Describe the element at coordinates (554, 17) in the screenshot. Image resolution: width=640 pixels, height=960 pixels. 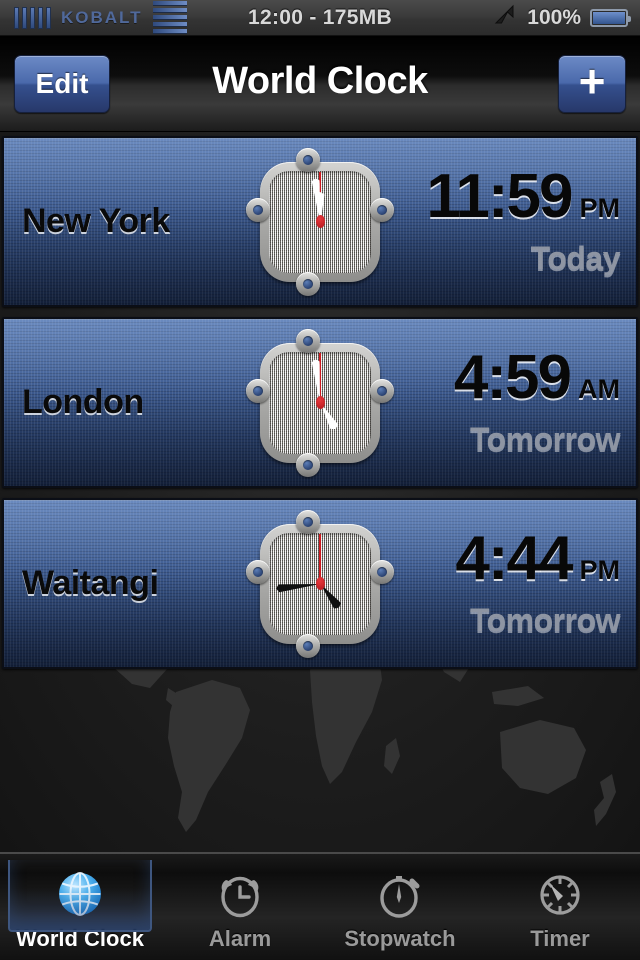
I see `battery-percent-label: 100%` at that location.